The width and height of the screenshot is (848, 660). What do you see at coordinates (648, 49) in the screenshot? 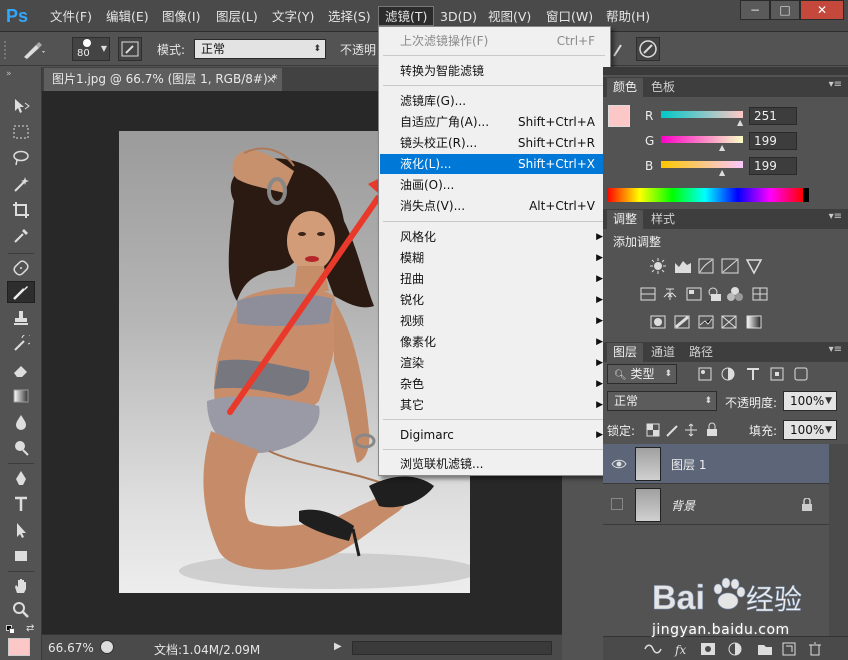
I see `tablet-pressure-icon` at bounding box center [648, 49].